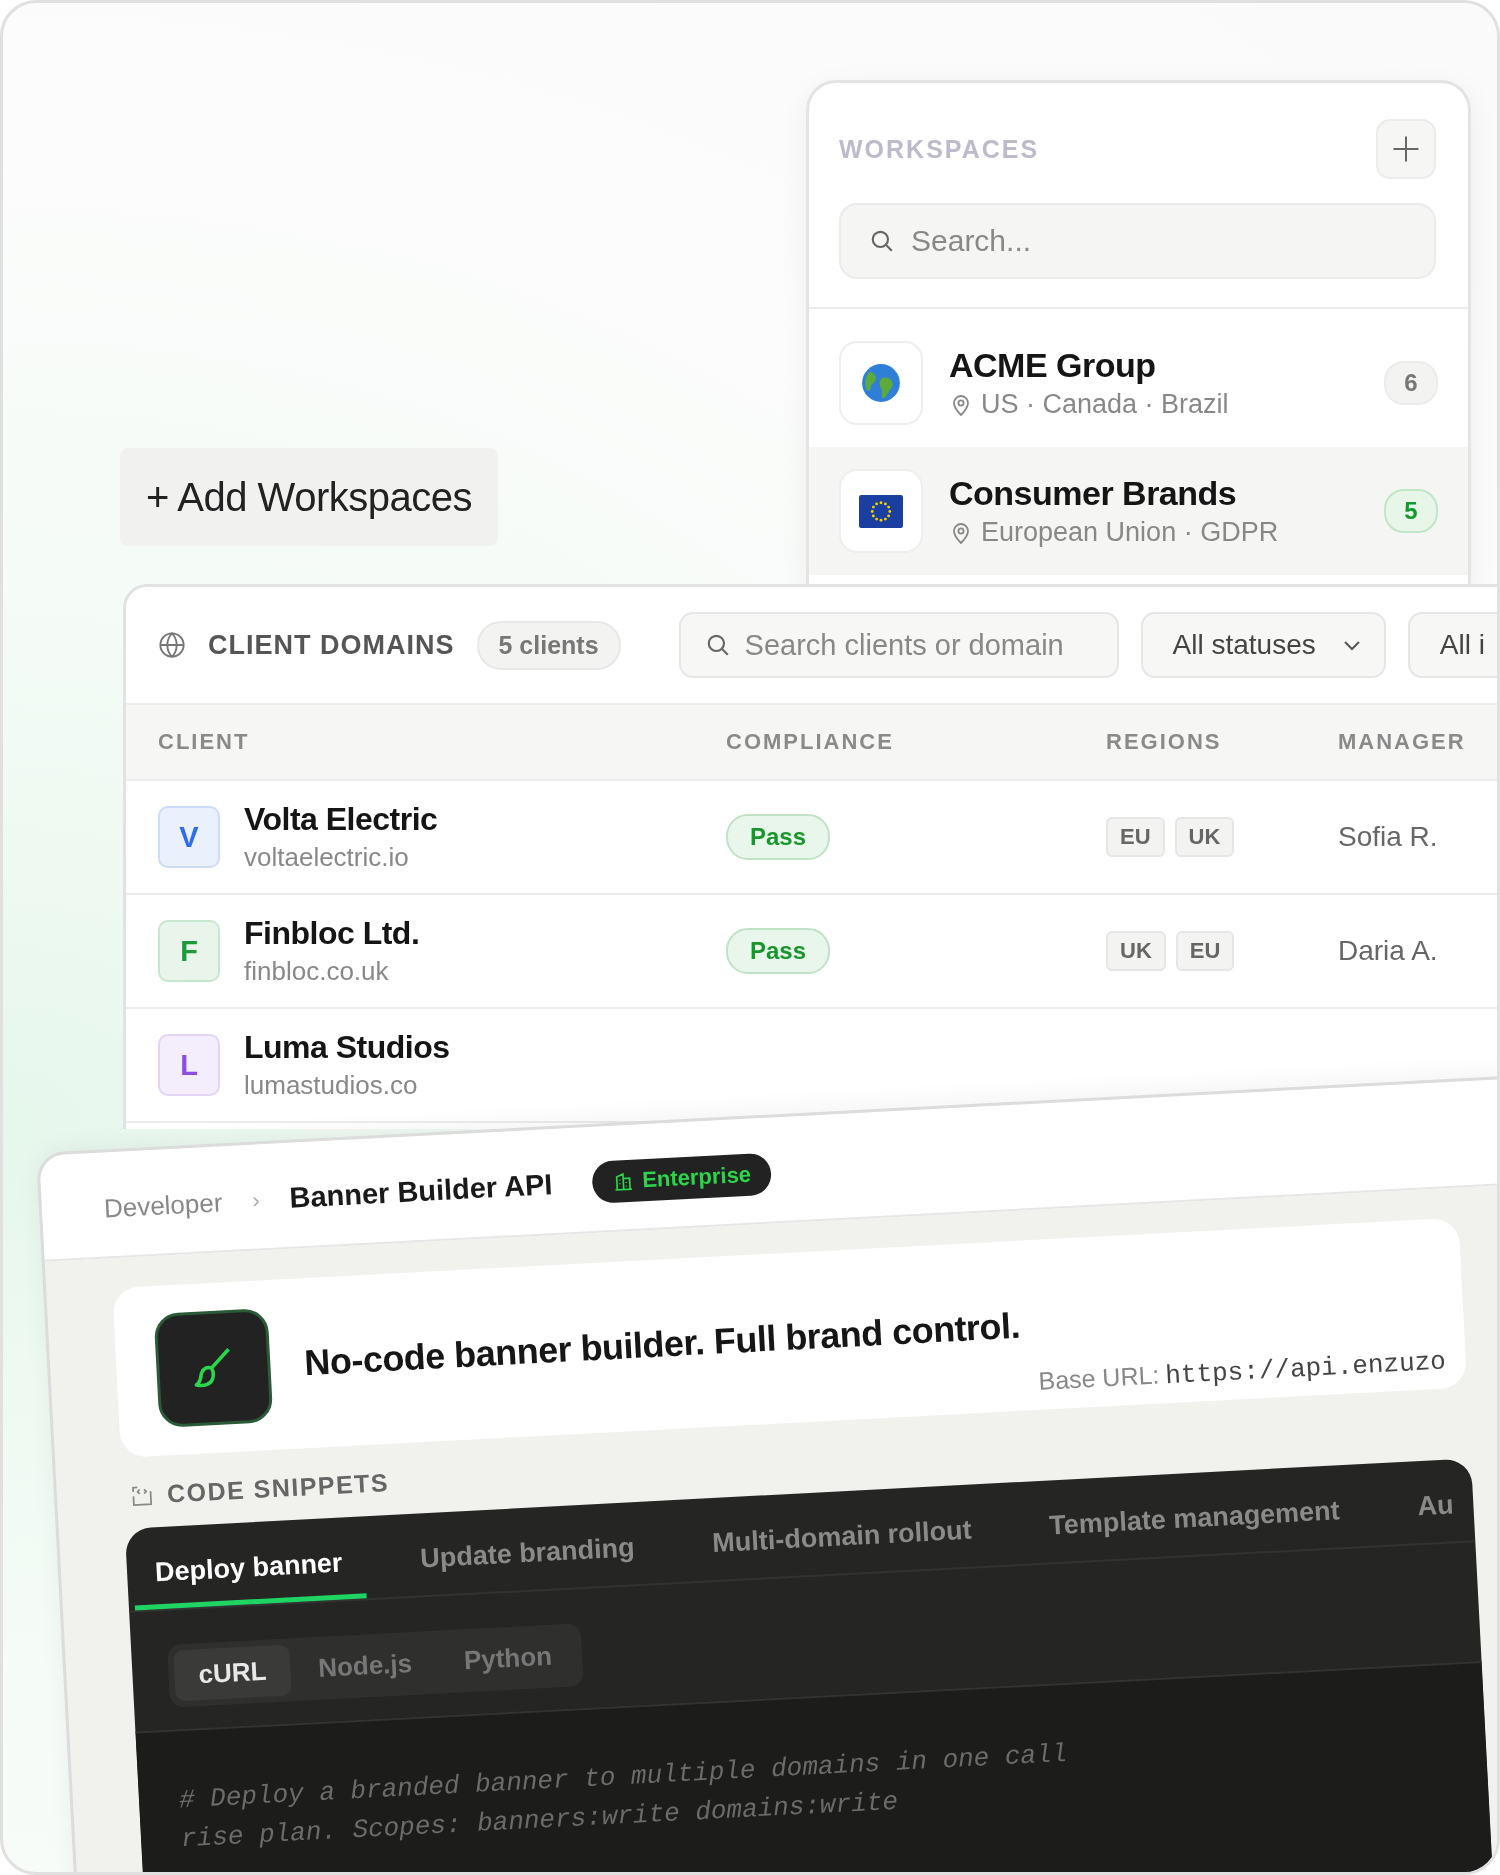 The image size is (1500, 1875). I want to click on filter-dropdown: All i, so click(1452, 645).